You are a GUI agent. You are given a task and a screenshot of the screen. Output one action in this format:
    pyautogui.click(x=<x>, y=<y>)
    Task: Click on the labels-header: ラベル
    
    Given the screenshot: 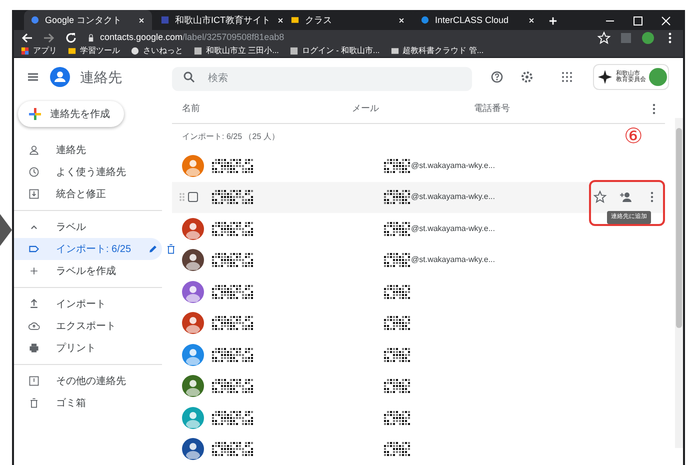 What is the action you would take?
    pyautogui.click(x=88, y=227)
    